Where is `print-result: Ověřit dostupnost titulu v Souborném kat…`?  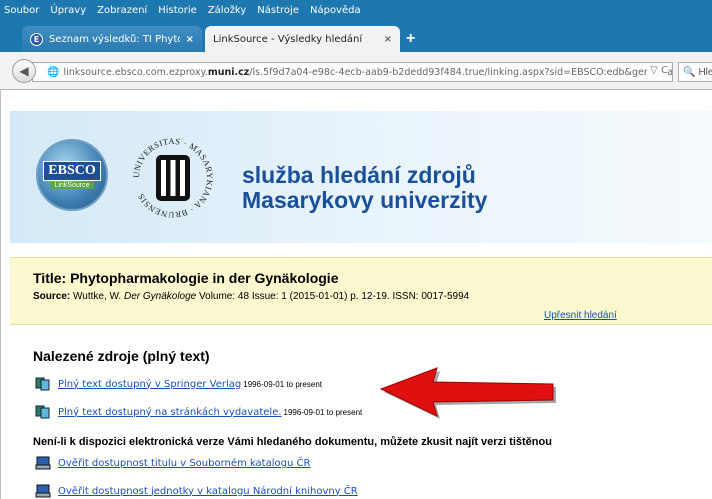
print-result: Ověřit dostupnost titulu v Souborném kat… is located at coordinates (172, 463).